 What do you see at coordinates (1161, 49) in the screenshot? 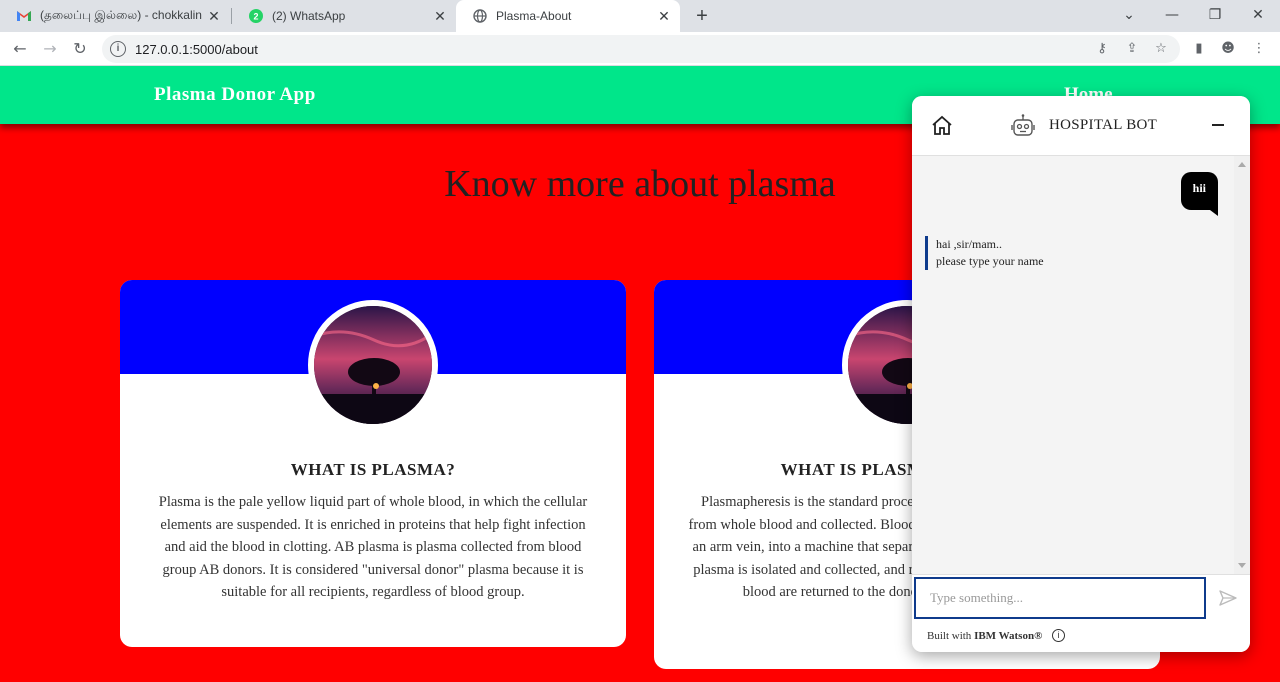
I see `bookmark-star-icon: ☆` at bounding box center [1161, 49].